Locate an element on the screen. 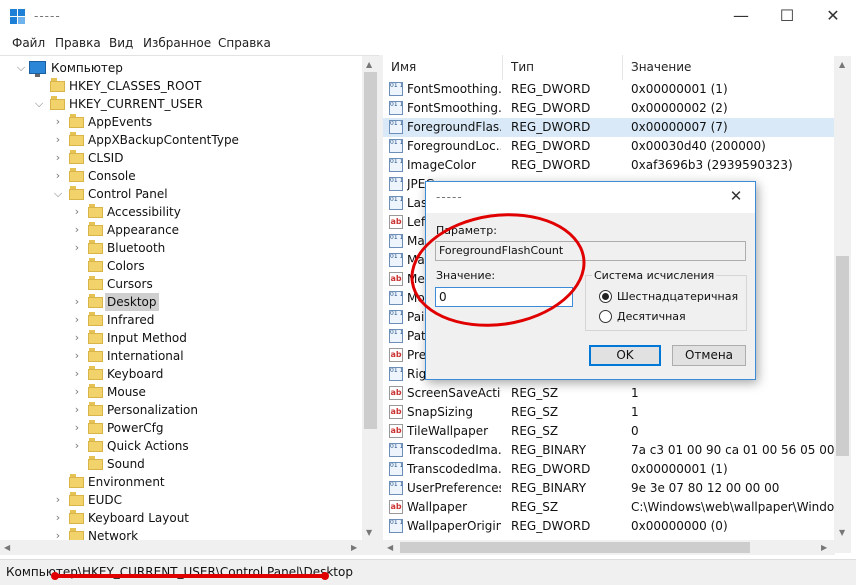 The width and height of the screenshot is (856, 585). tree-item: › Input Method is located at coordinates (180, 338).